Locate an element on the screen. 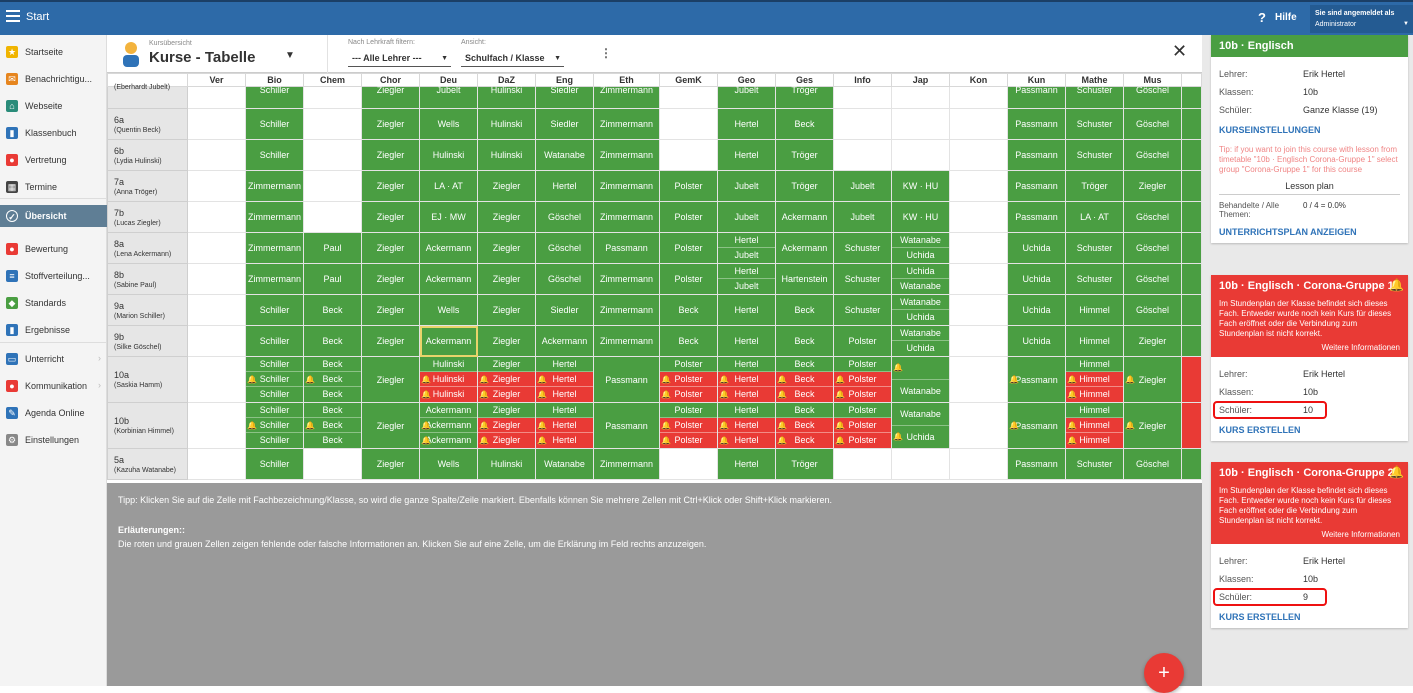 The width and height of the screenshot is (1413, 693). course-subcell: Himmel is located at coordinates (1094, 410).